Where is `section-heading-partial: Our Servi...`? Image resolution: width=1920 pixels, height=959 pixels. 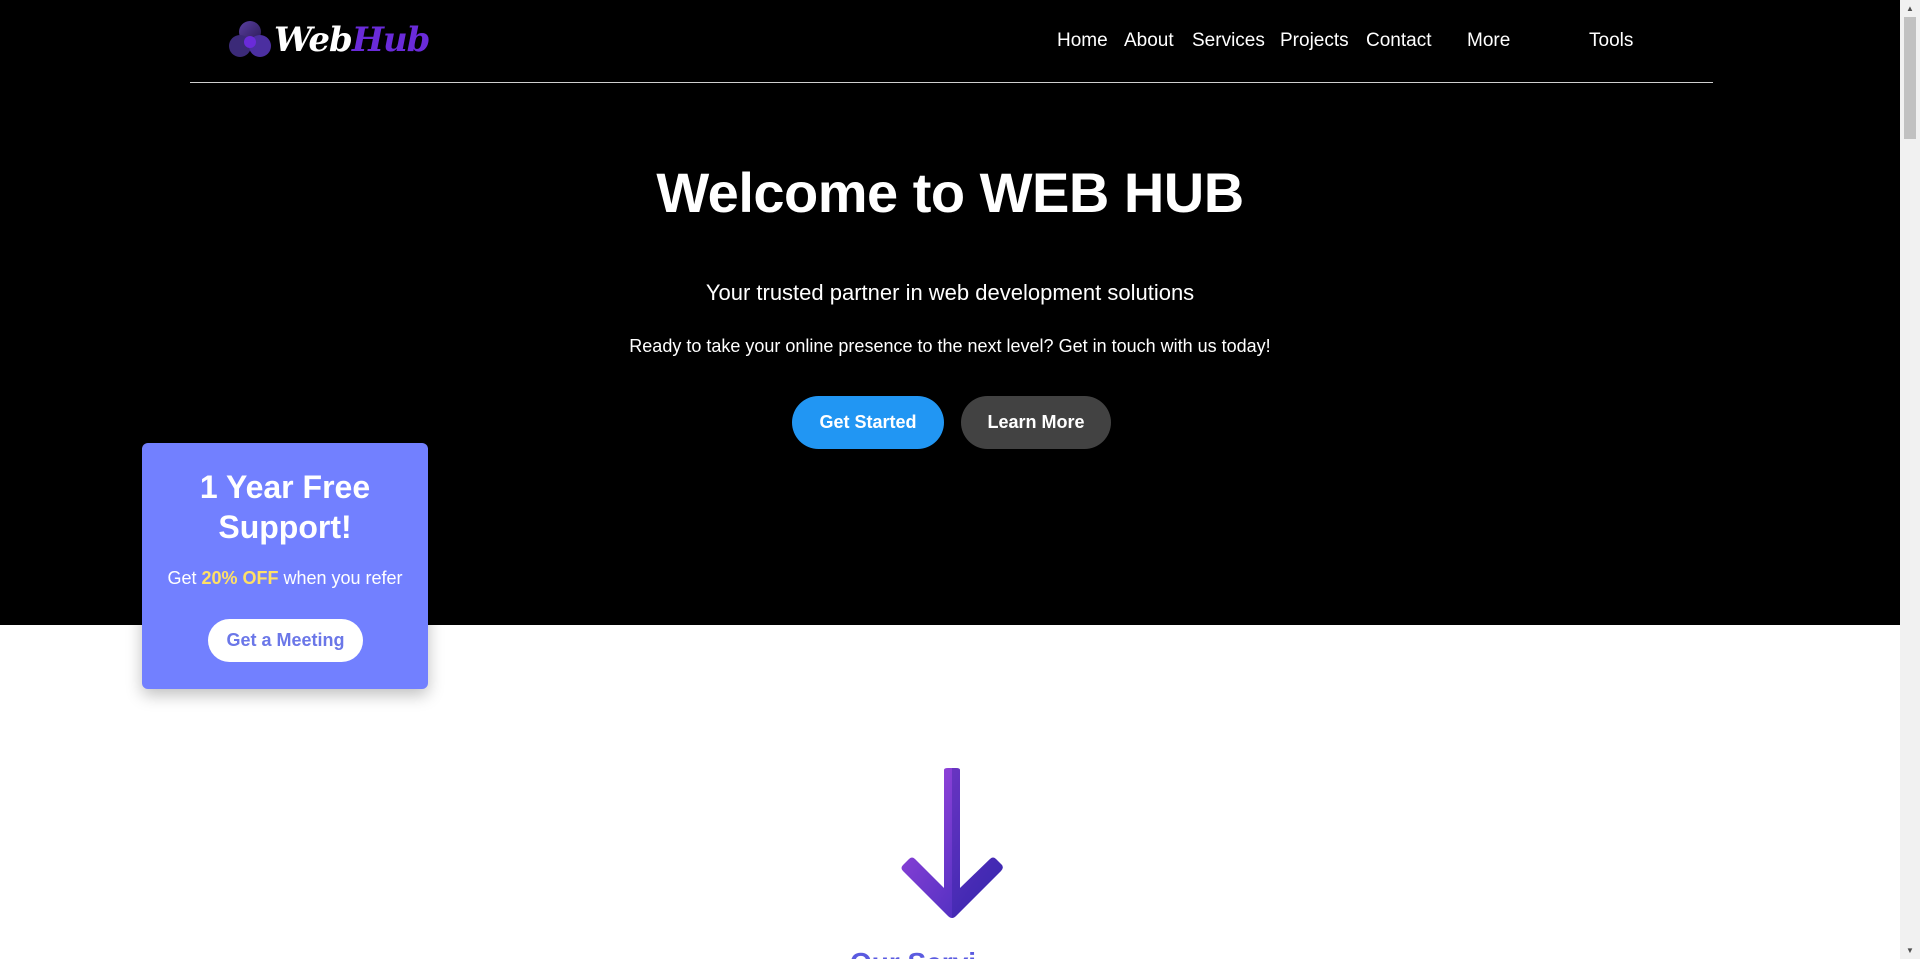
section-heading-partial: Our Servi... is located at coordinates (950, 953).